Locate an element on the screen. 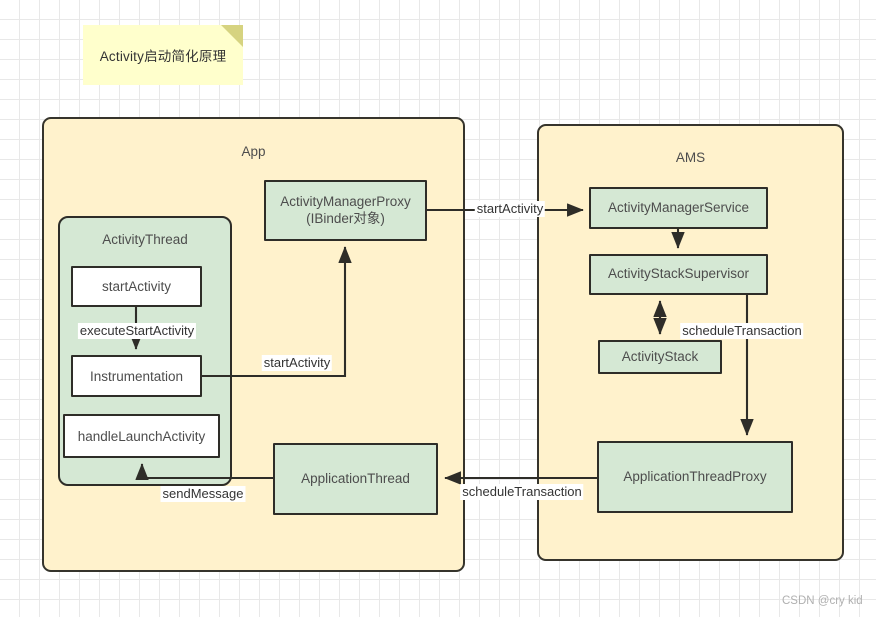  ams-container-title: AMS is located at coordinates (690, 157).